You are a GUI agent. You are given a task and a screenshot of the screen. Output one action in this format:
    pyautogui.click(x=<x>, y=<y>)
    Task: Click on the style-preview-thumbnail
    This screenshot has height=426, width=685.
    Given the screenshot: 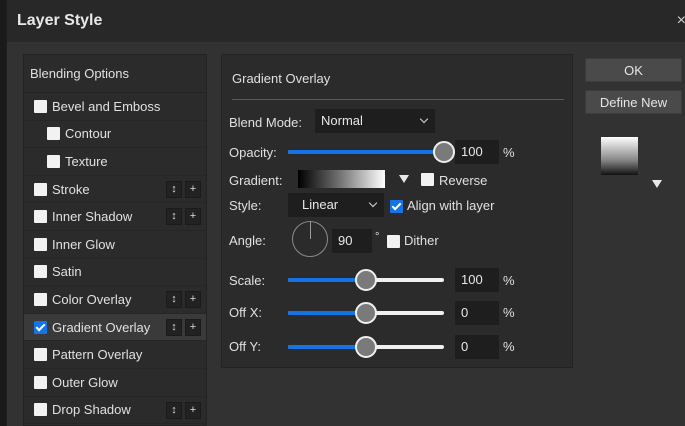 What is the action you would take?
    pyautogui.click(x=619, y=156)
    